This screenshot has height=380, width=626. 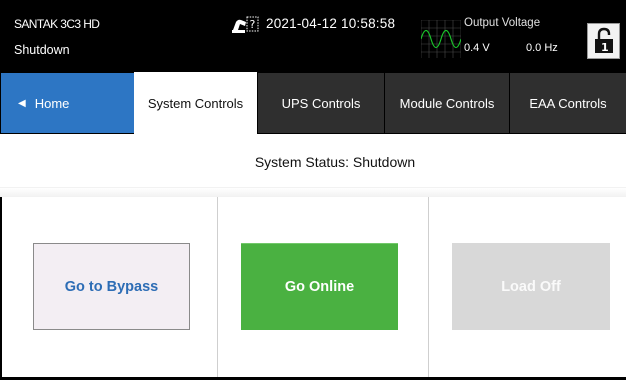 I want to click on lock-level: 1, so click(x=605, y=47).